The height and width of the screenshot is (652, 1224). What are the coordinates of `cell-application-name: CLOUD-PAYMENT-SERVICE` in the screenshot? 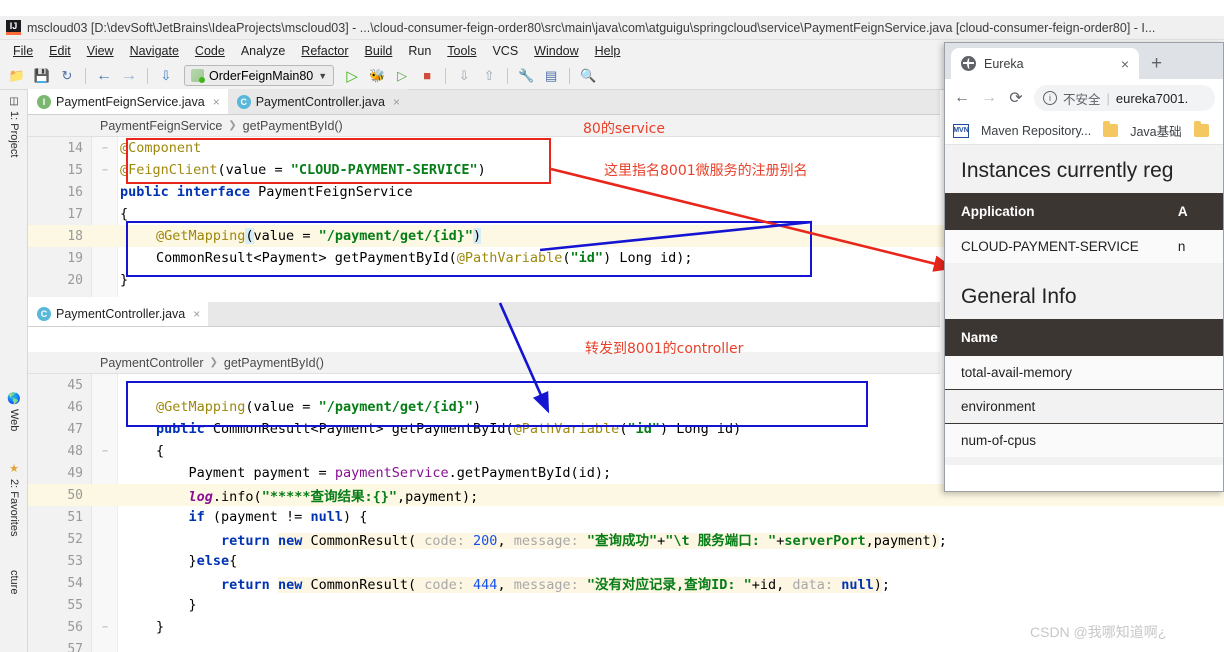 It's located at (1053, 246).